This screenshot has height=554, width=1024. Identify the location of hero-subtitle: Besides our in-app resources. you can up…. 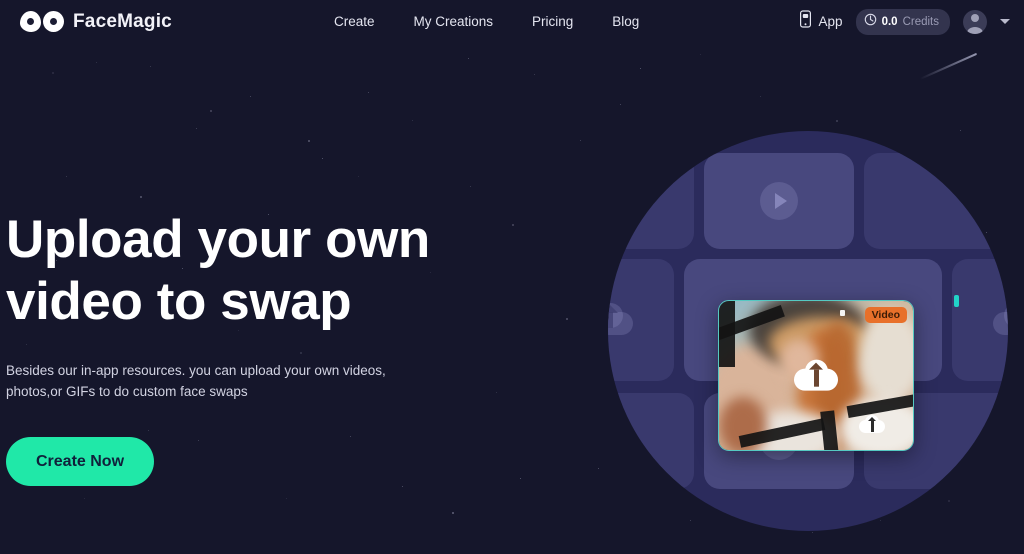
(196, 381).